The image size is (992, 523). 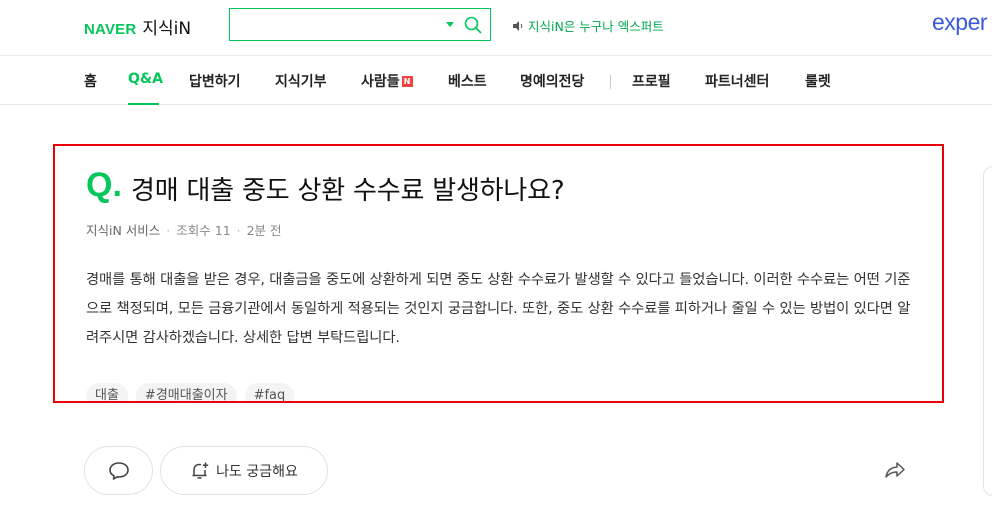 What do you see at coordinates (518, 25) in the screenshot?
I see `speaker-icon` at bounding box center [518, 25].